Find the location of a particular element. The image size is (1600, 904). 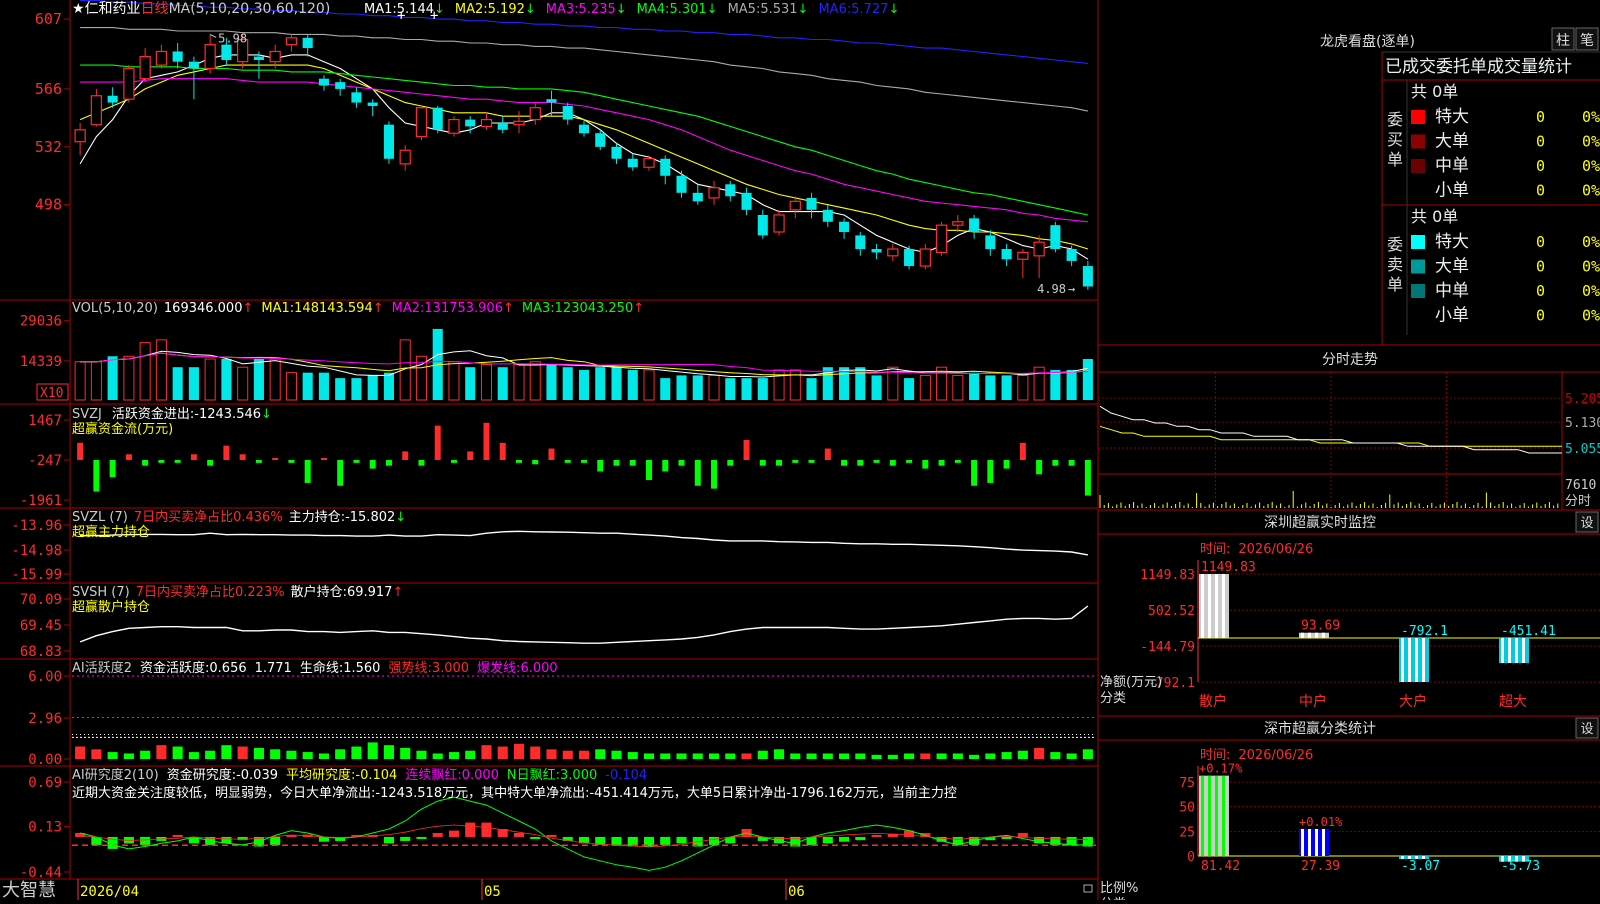

bar-mode-button: 柱 is located at coordinates (1563, 41).